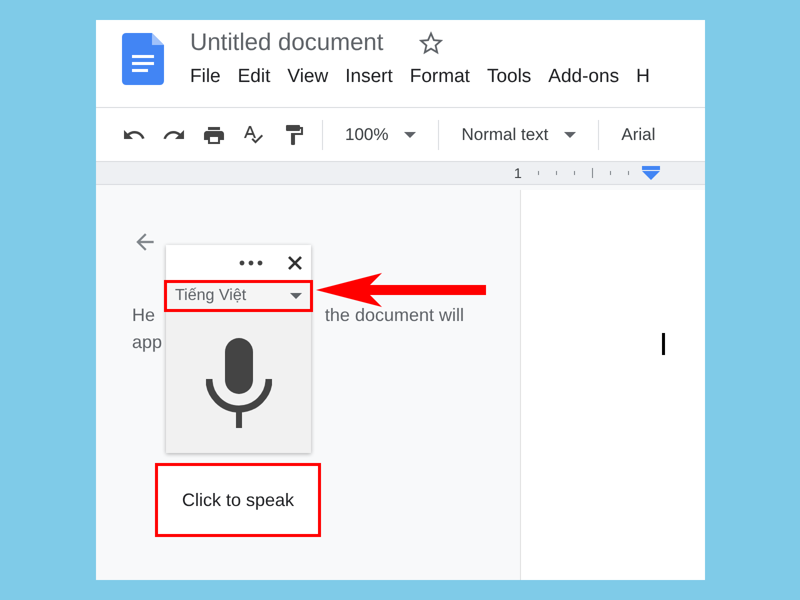 The height and width of the screenshot is (600, 800). Describe the element at coordinates (394, 315) in the screenshot. I see `hint-text: the document will` at that location.